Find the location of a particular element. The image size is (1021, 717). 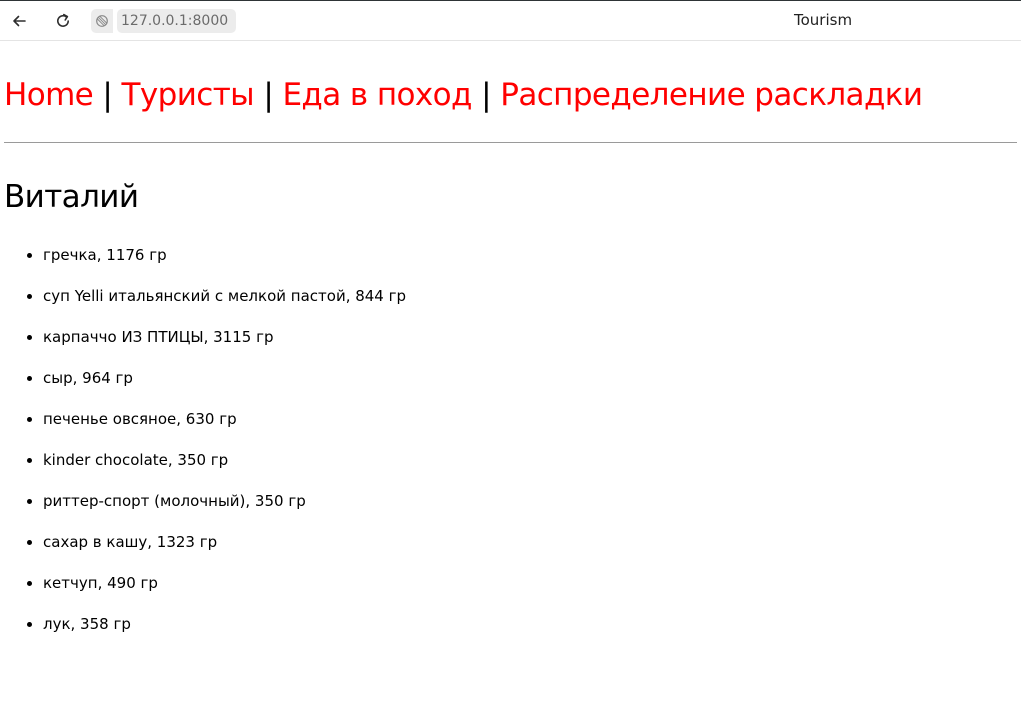

nav-link-home: Home is located at coordinates (49, 95).